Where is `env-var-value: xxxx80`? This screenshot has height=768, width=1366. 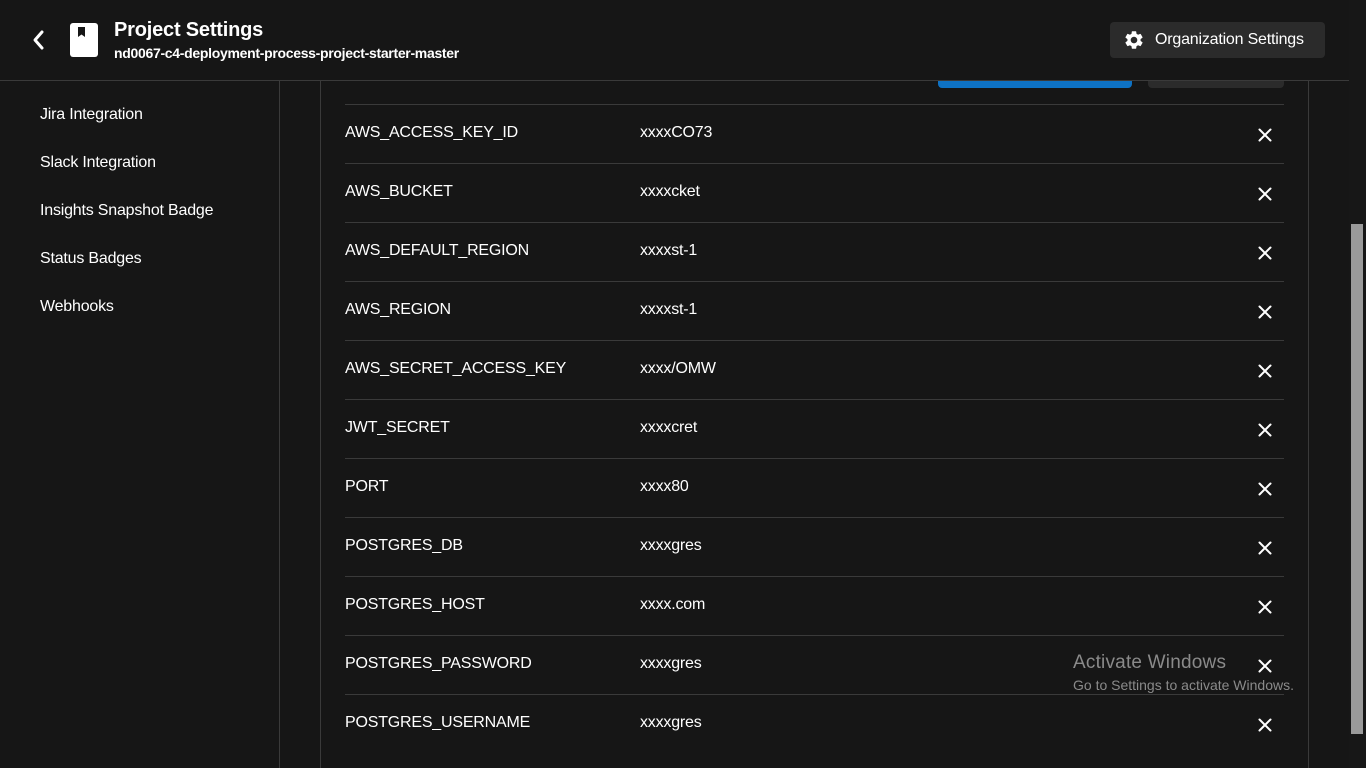
env-var-value: xxxx80 is located at coordinates (664, 486).